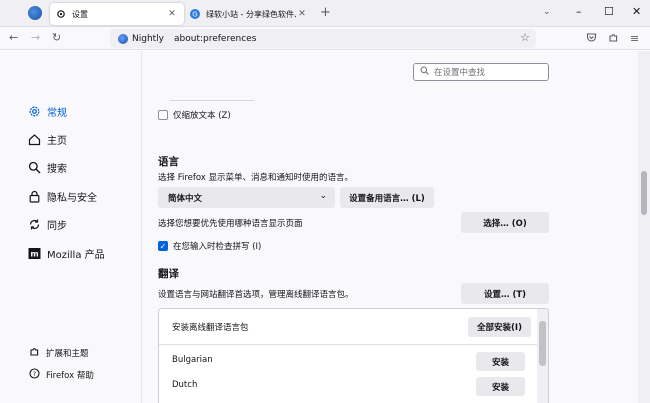  I want to click on close-button: ✕, so click(636, 11).